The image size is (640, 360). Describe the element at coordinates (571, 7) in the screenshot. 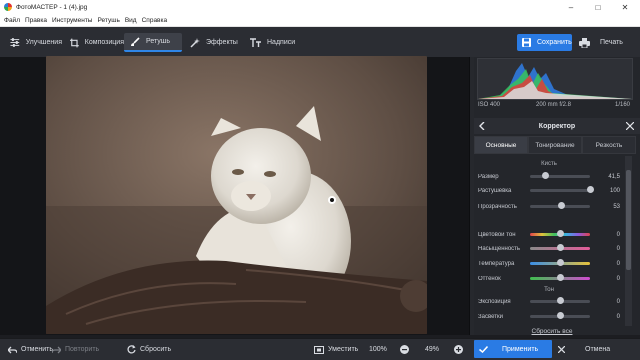

I see `minimize-button: –` at that location.